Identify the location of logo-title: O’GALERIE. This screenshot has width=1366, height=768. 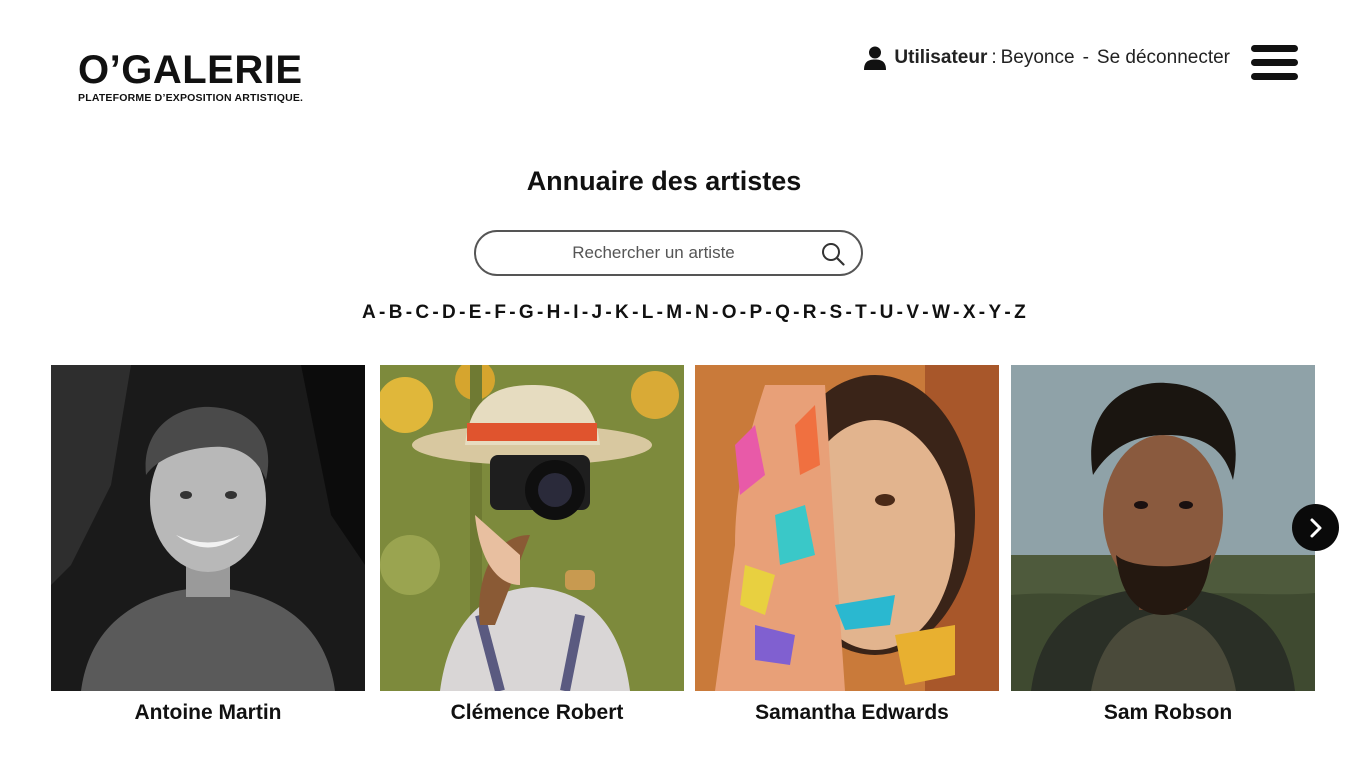
(190, 70).